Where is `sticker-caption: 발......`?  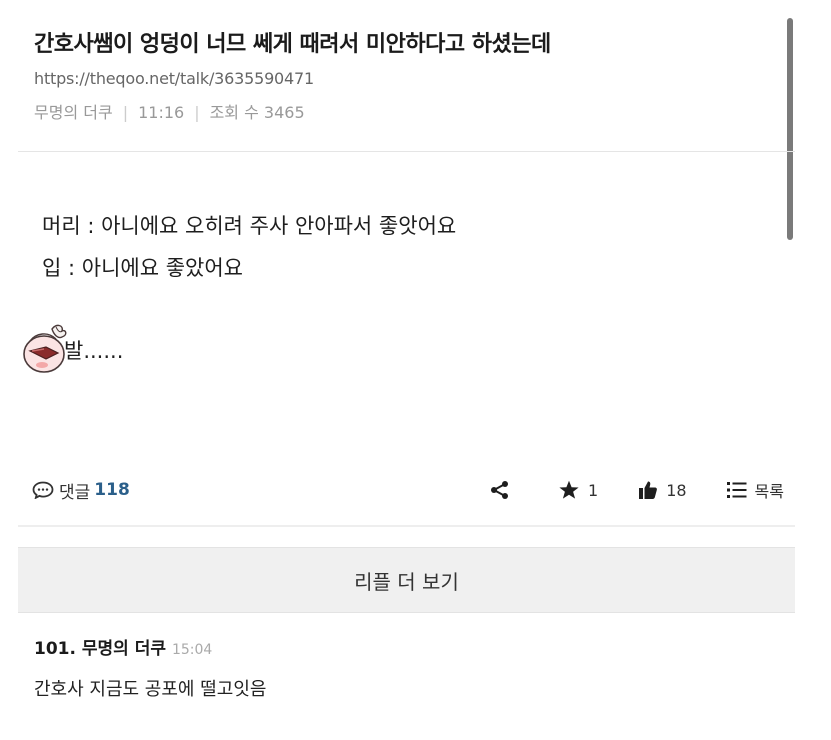 sticker-caption: 발...... is located at coordinates (94, 351).